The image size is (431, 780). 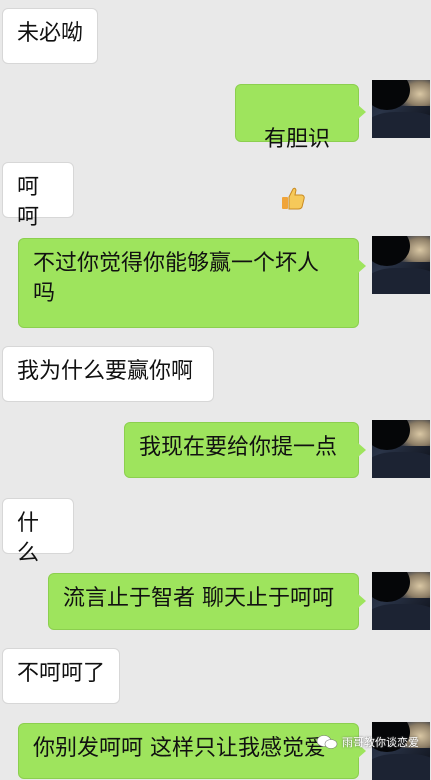 I want to click on message-bubble-outgoing: 不过你觉得你能够赢一个坏人 吗, so click(x=192, y=283).